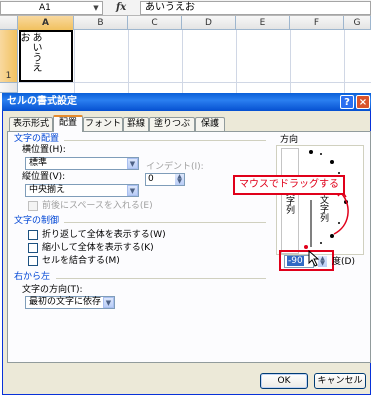  Describe the element at coordinates (44, 150) in the screenshot. I see `horizontal-label: 横位置(H):` at that location.